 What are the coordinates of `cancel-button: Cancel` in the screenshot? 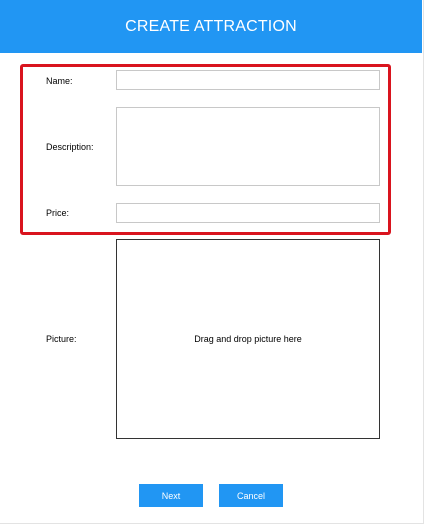 It's located at (251, 495).